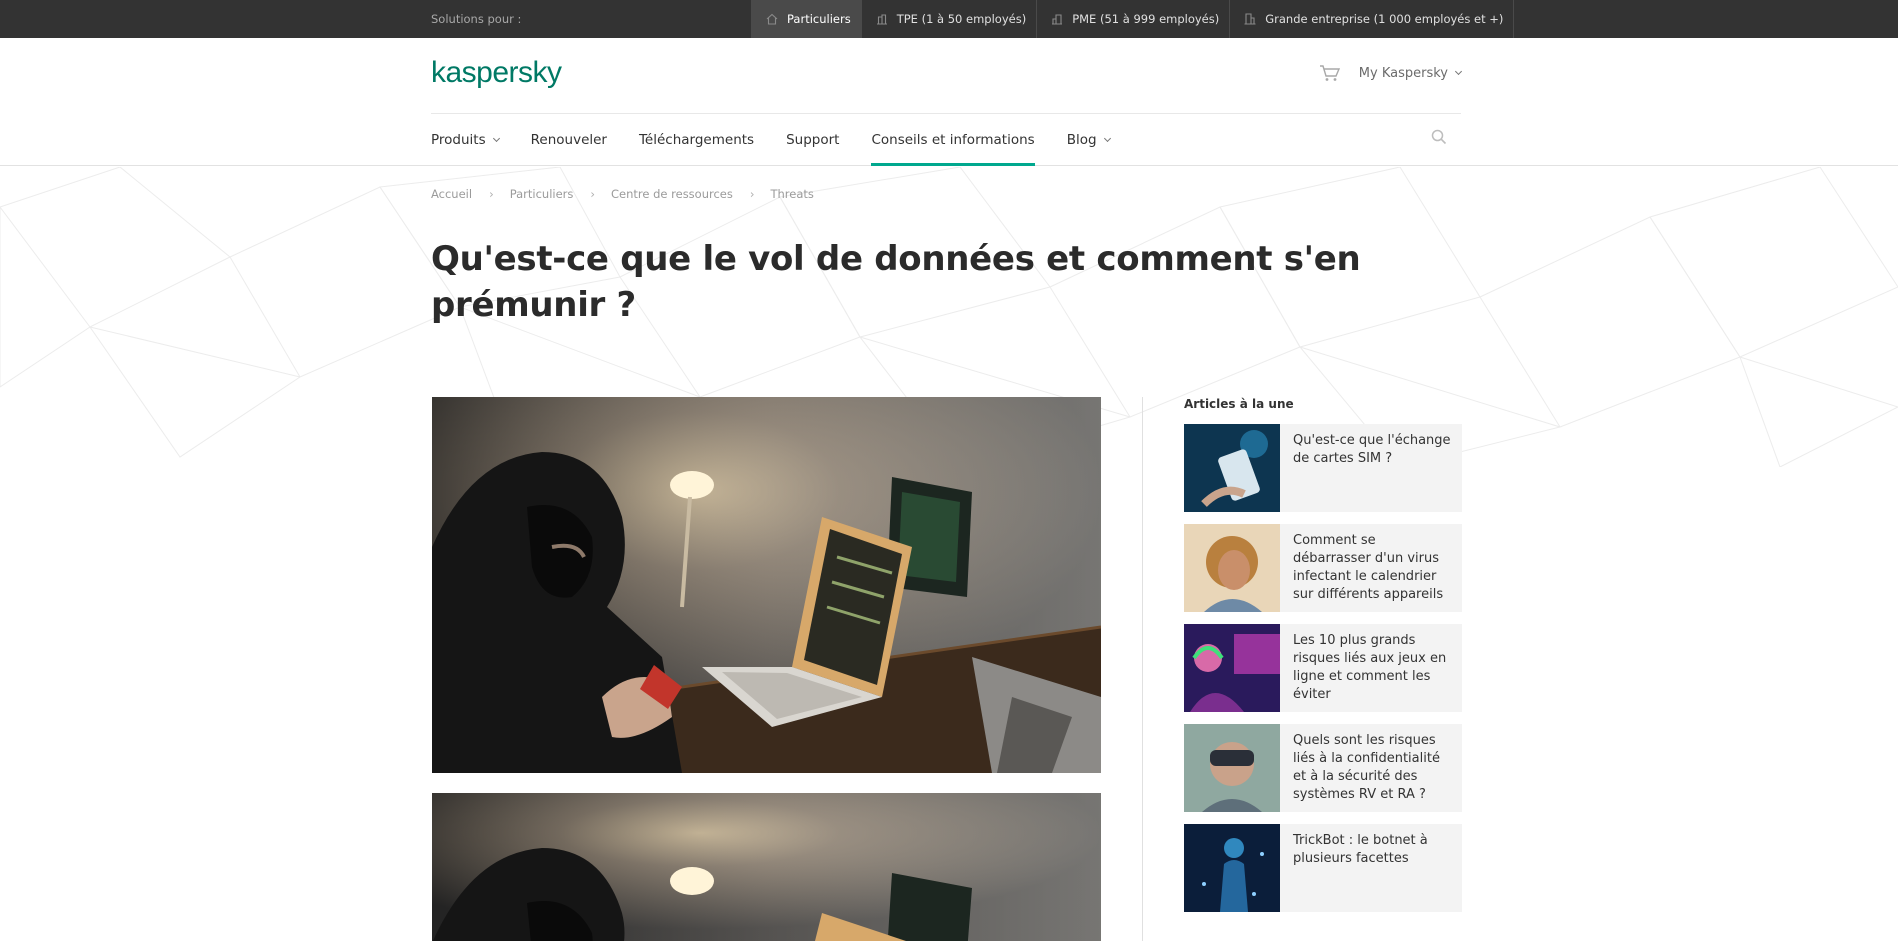 The height and width of the screenshot is (941, 1898). What do you see at coordinates (496, 73) in the screenshot?
I see `kaspersky-logo: kaspersky` at bounding box center [496, 73].